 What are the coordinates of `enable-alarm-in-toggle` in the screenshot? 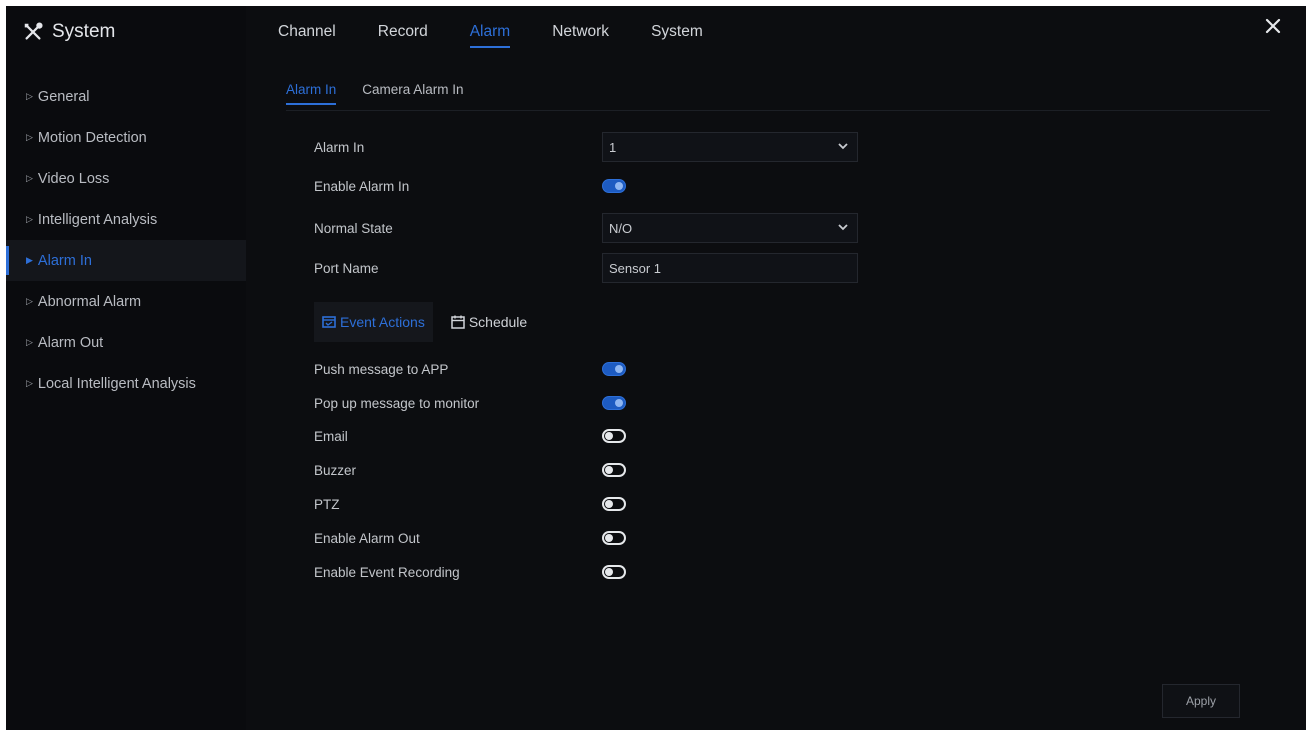 It's located at (614, 186).